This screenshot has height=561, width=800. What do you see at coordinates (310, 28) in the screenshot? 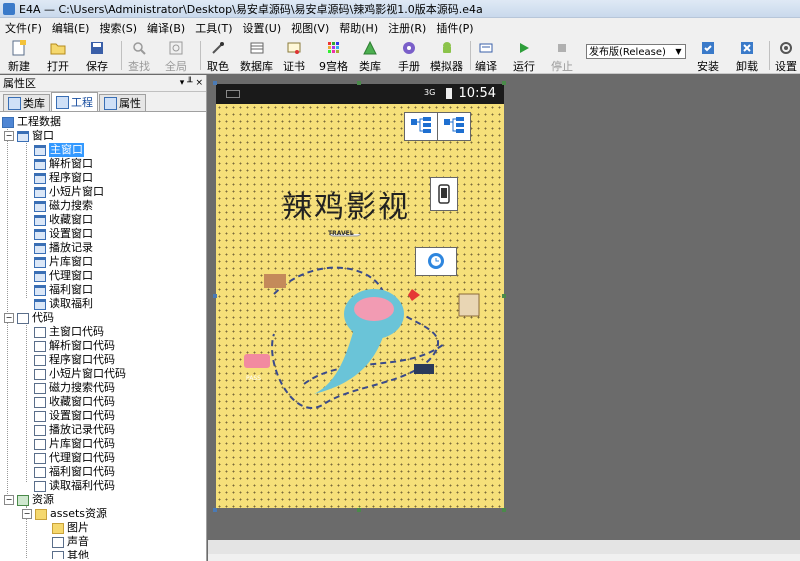
I see `menu-view: 视图(V)` at bounding box center [310, 28].